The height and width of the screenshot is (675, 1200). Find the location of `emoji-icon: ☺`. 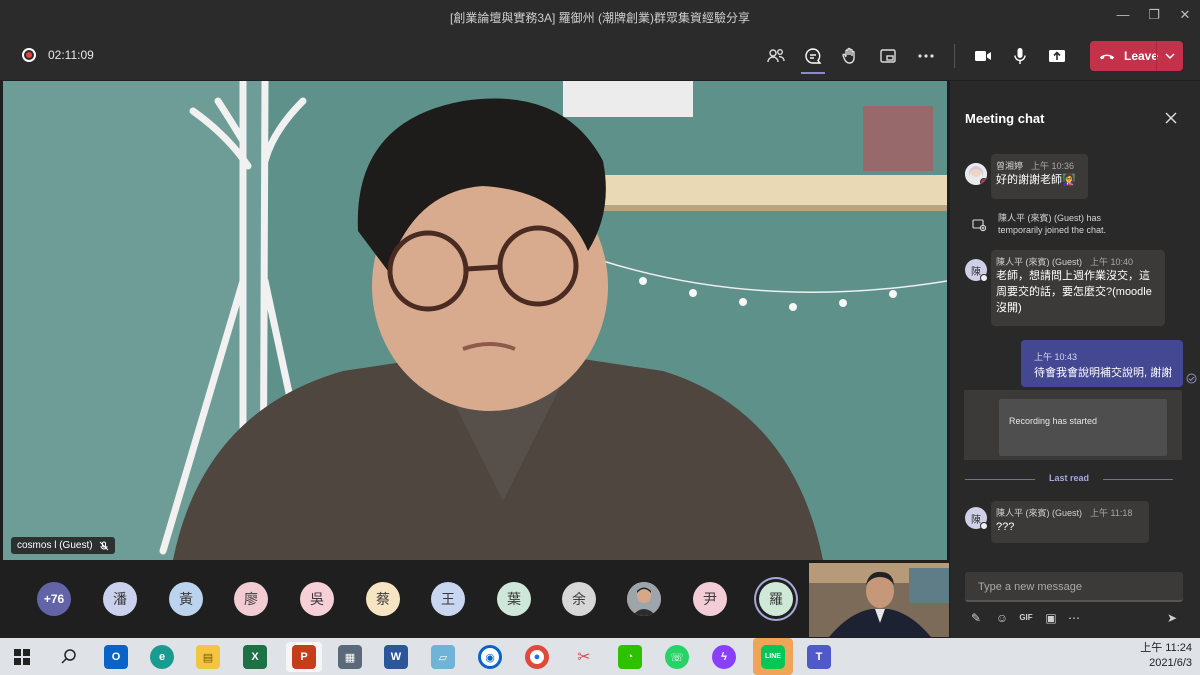

emoji-icon: ☺ is located at coordinates (1002, 618).